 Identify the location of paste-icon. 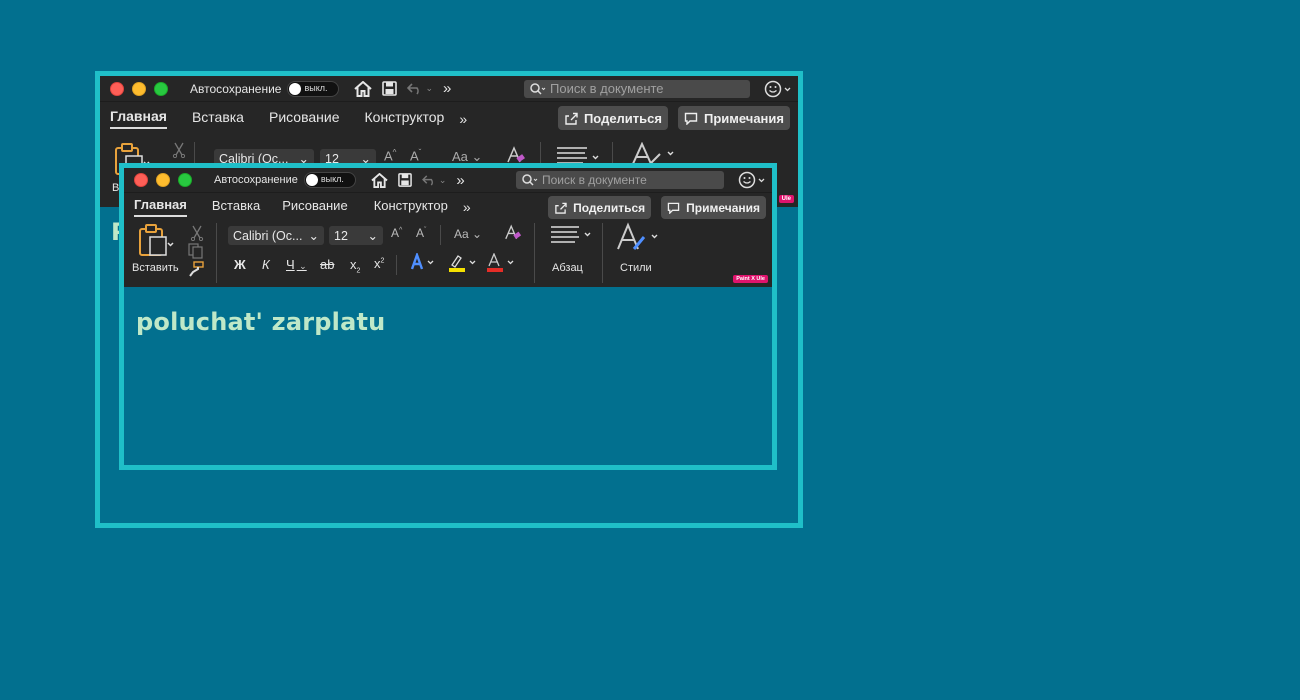
(156, 241).